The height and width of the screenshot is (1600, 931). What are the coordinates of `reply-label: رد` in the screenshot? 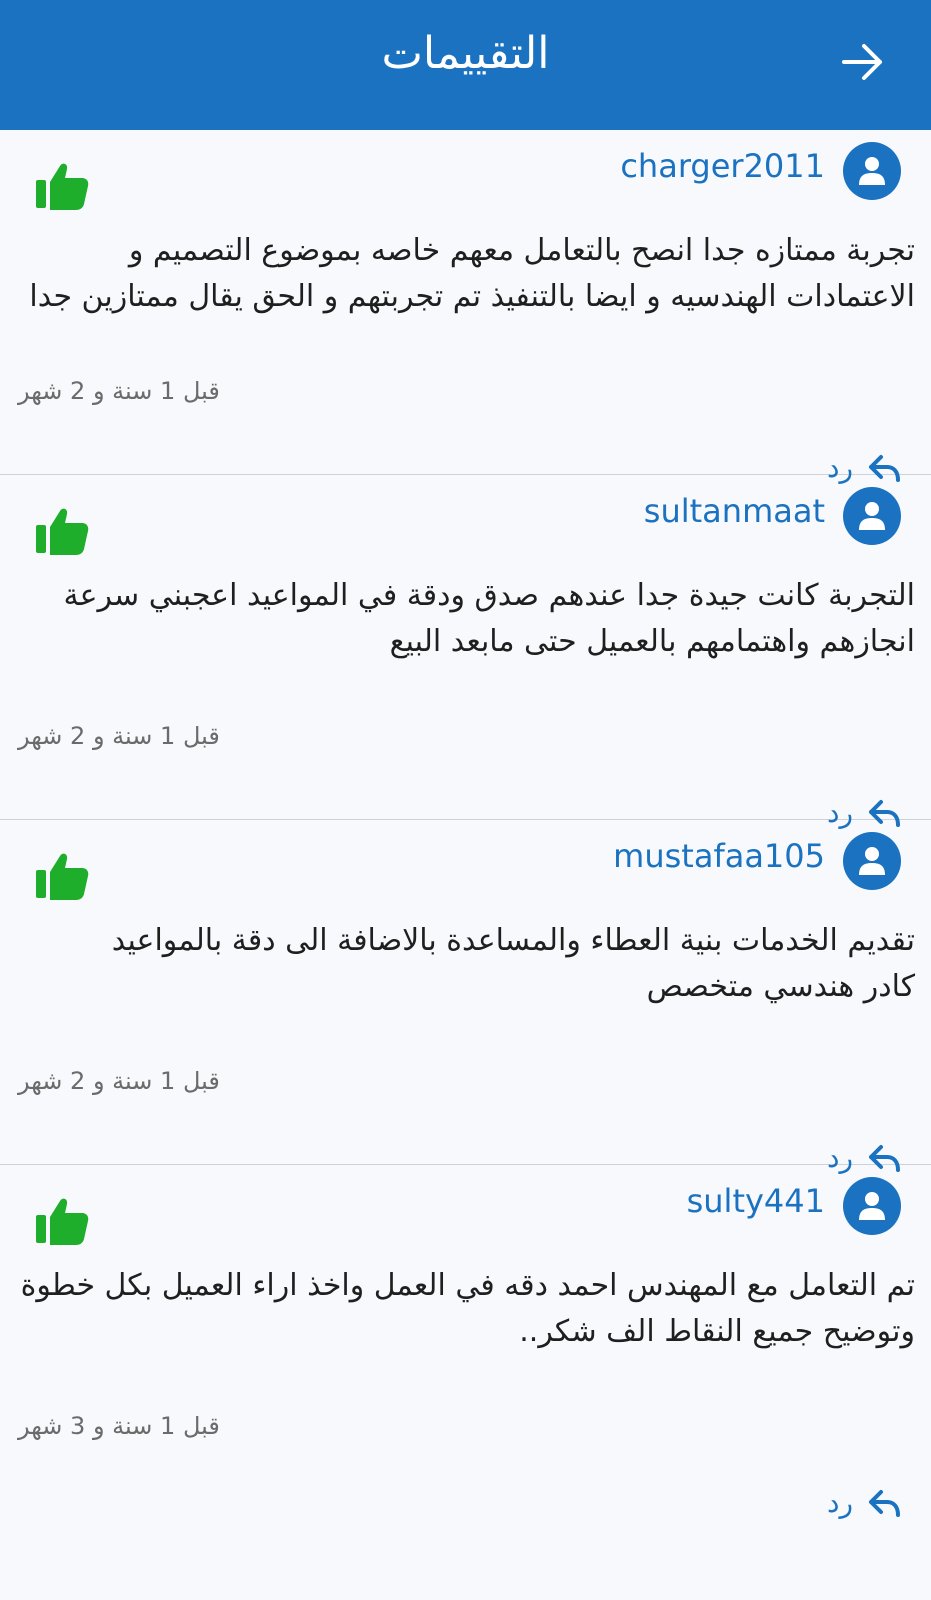 It's located at (840, 1502).